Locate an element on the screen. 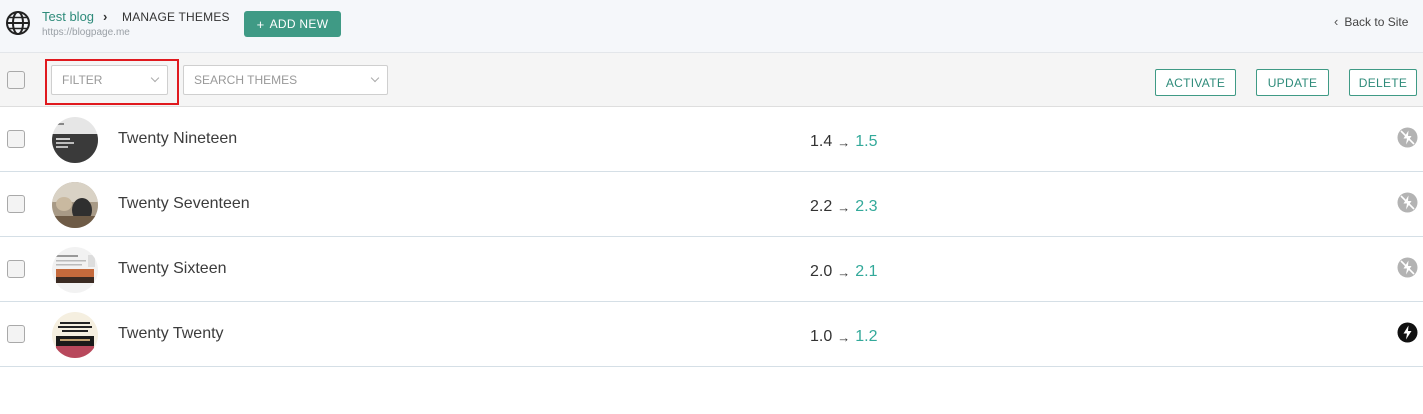 This screenshot has height=414, width=1423. current-version: 1.4 is located at coordinates (821, 141).